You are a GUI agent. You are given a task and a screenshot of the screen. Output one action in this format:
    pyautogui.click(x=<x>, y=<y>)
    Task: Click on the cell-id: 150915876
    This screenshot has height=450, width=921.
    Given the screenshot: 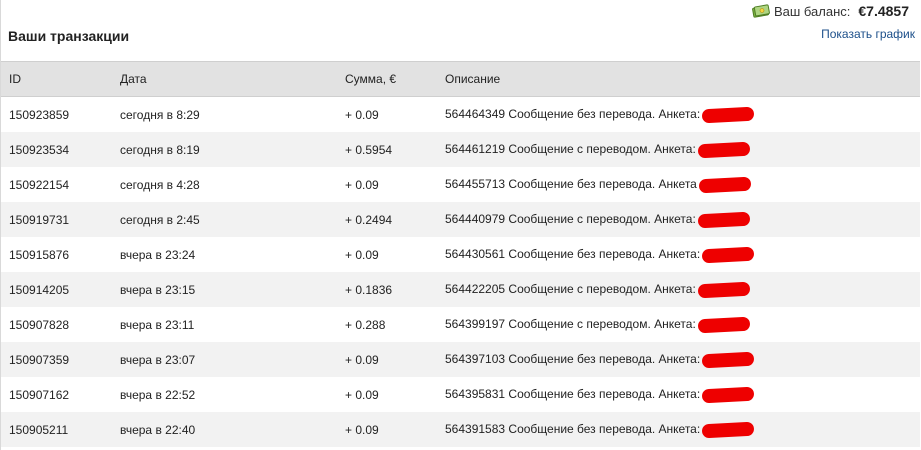 What is the action you would take?
    pyautogui.click(x=56, y=254)
    